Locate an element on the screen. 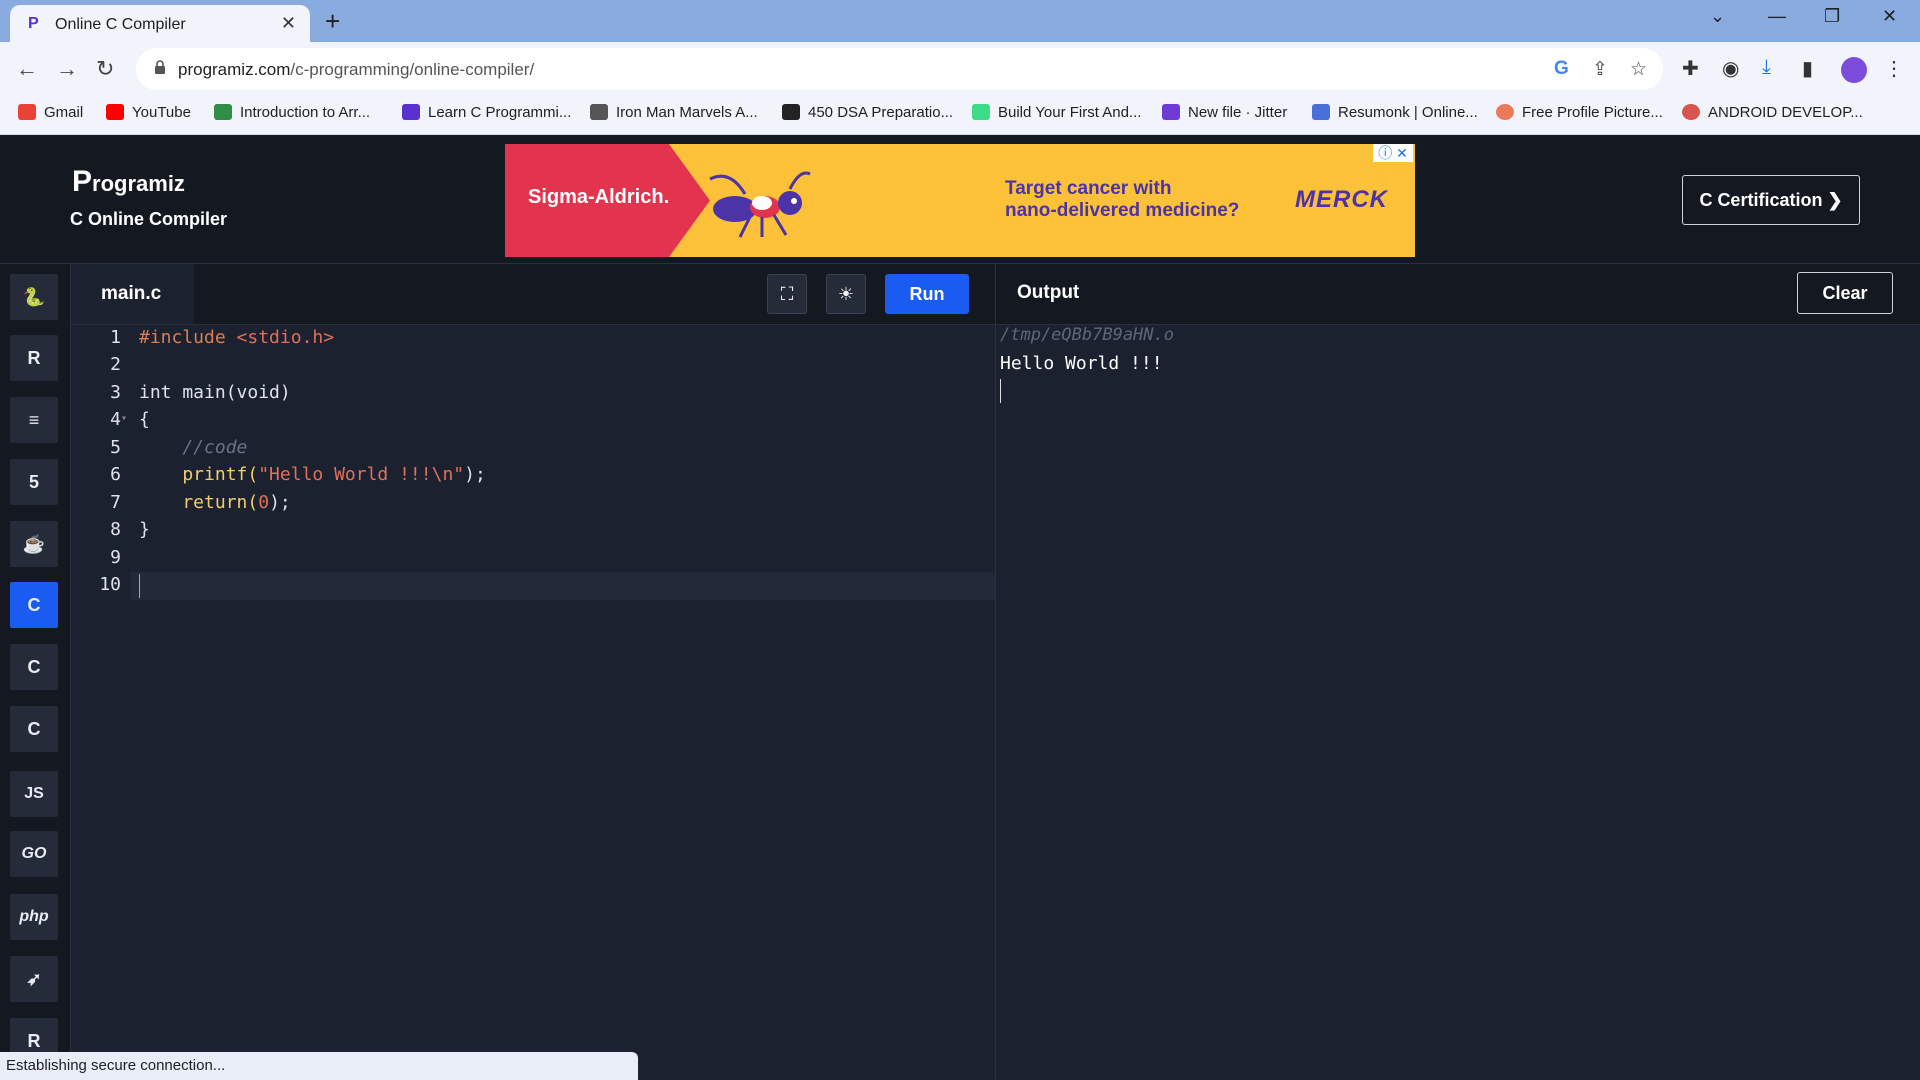 The height and width of the screenshot is (1080, 1920). line-number: 1 is located at coordinates (115, 337).